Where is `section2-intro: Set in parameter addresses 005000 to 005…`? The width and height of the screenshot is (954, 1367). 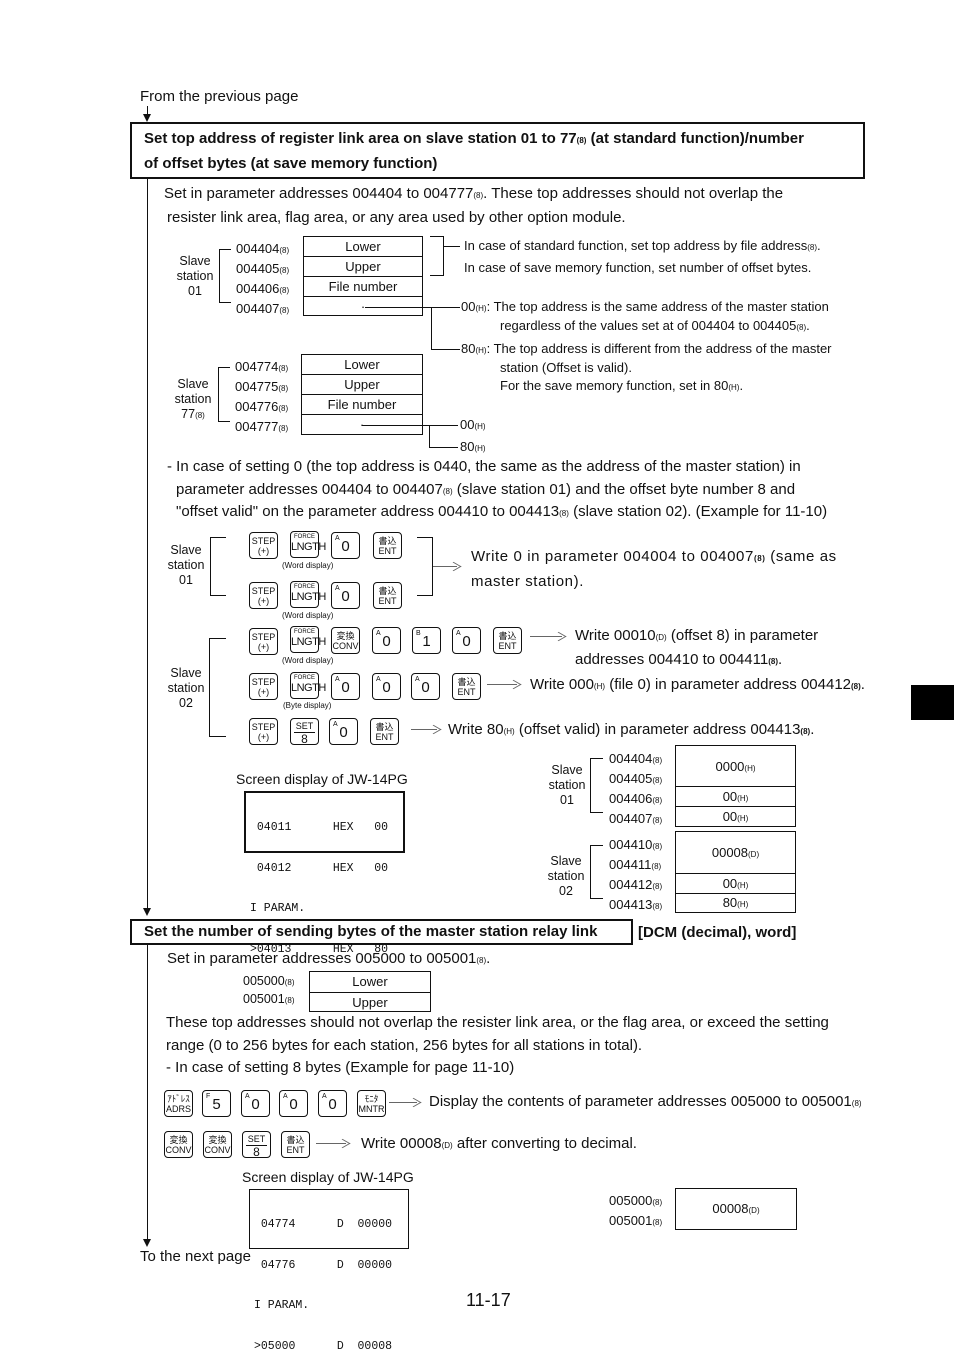 section2-intro: Set in parameter addresses 005000 to 005… is located at coordinates (328, 960).